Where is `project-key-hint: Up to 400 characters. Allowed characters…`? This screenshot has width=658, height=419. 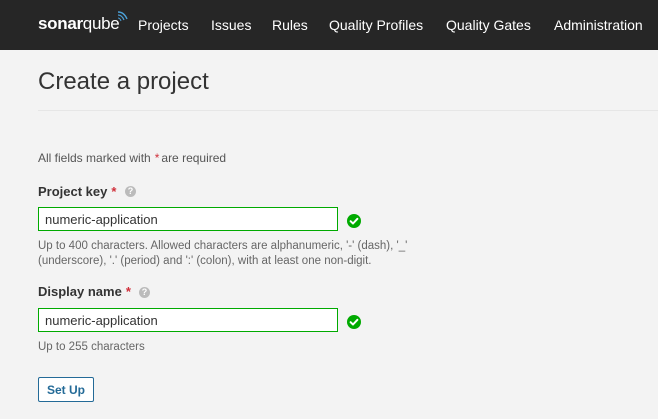 project-key-hint: Up to 400 characters. Allowed characters… is located at coordinates (222, 254).